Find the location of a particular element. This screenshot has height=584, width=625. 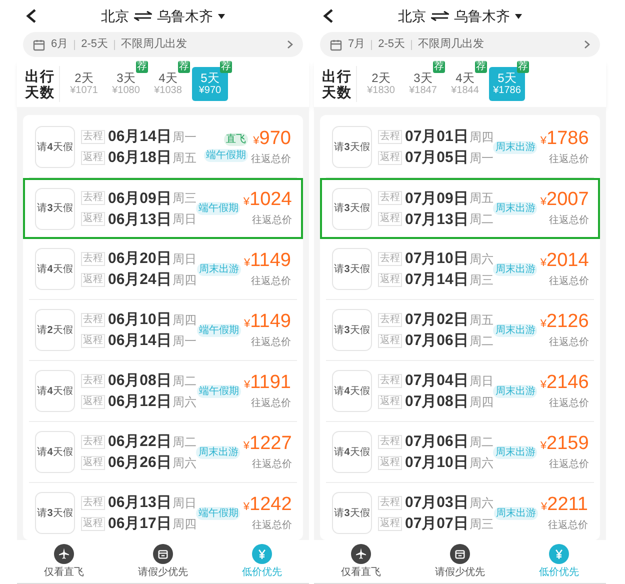

weekday-filter: 不限周几出发 is located at coordinates (154, 44).